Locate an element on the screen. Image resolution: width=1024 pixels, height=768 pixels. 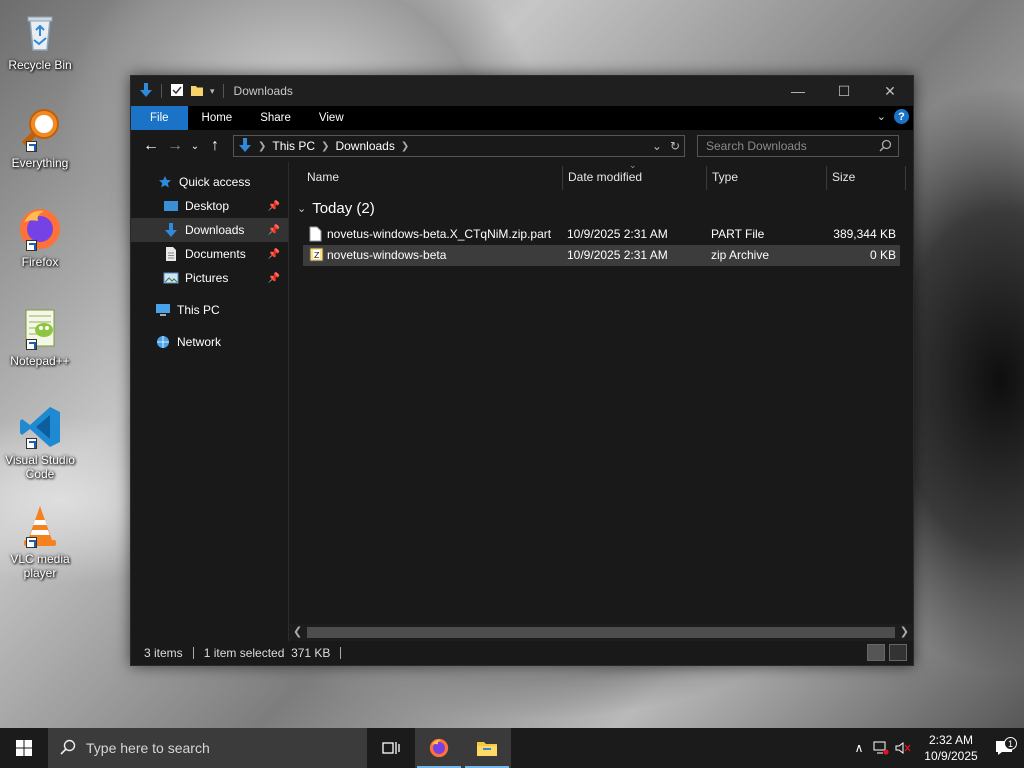
desktop-icon-vlc: VLC media player is located at coordinates (40, 541).